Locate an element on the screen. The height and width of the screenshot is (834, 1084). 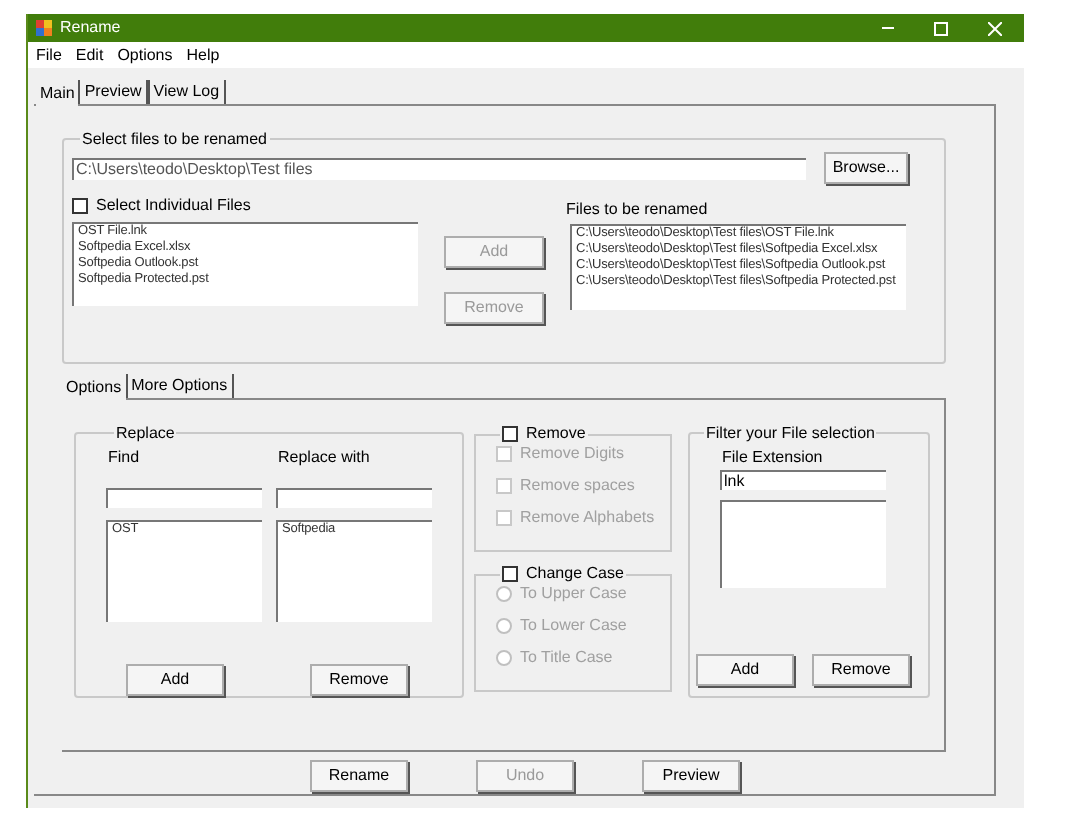
group-title: Select files to be renamed is located at coordinates (174, 139).